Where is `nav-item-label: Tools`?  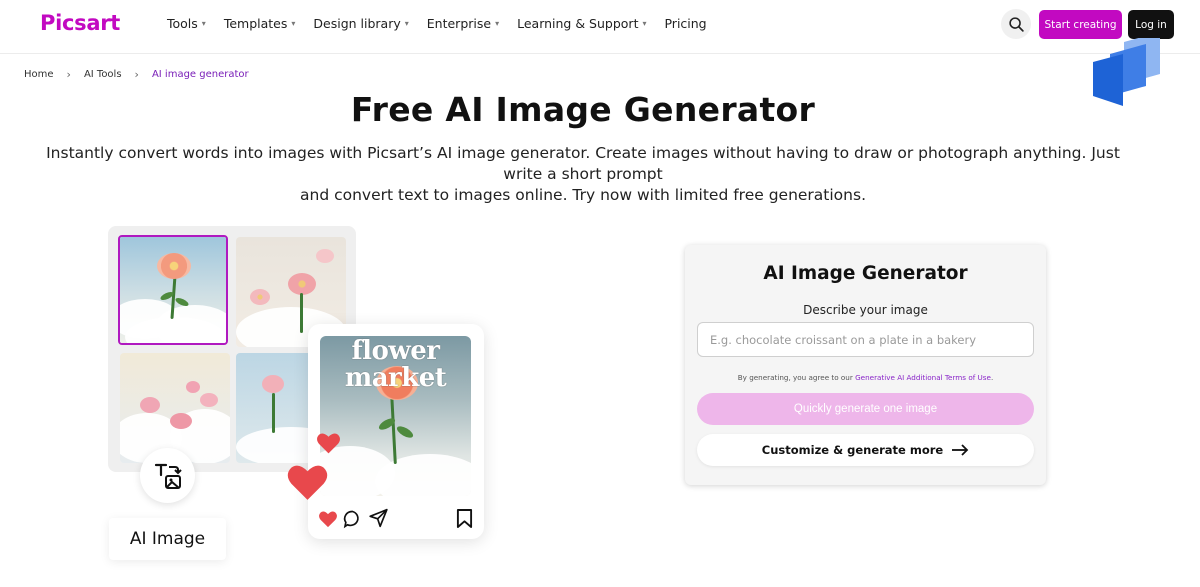 nav-item-label: Tools is located at coordinates (182, 23).